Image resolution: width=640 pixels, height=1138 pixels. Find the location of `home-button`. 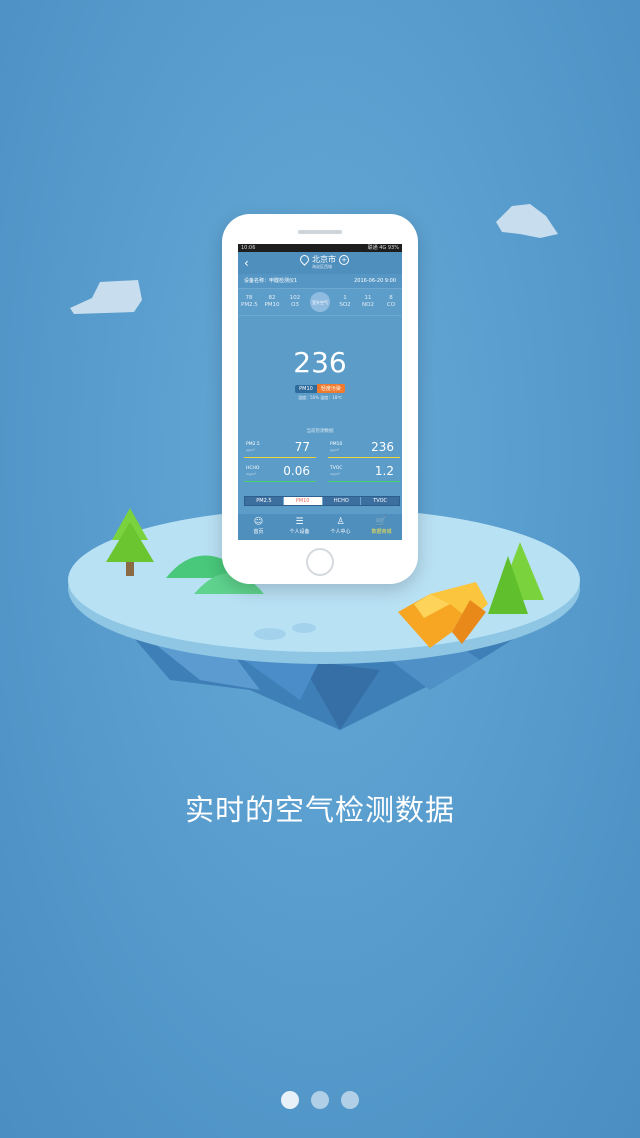

home-button is located at coordinates (320, 562).